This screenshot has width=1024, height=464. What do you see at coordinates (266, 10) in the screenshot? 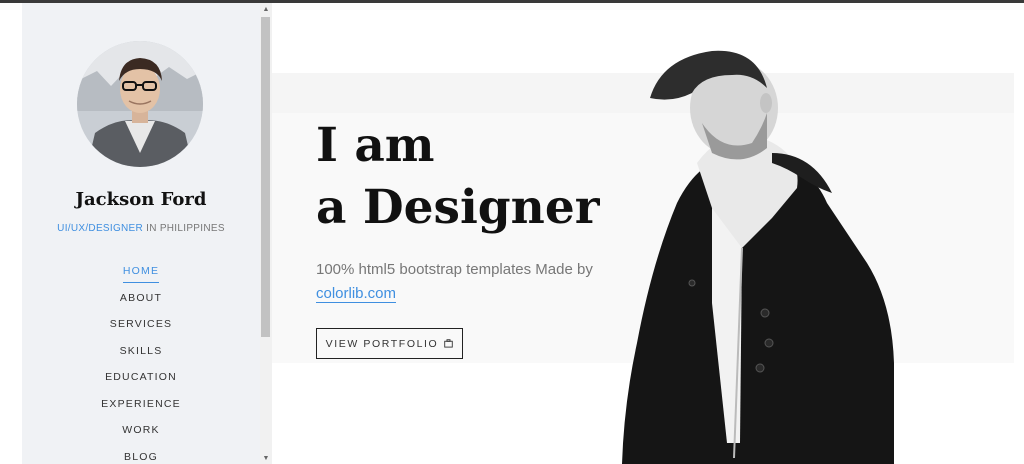
I see `scroll-up-arrow-icon: ▲` at bounding box center [266, 10].